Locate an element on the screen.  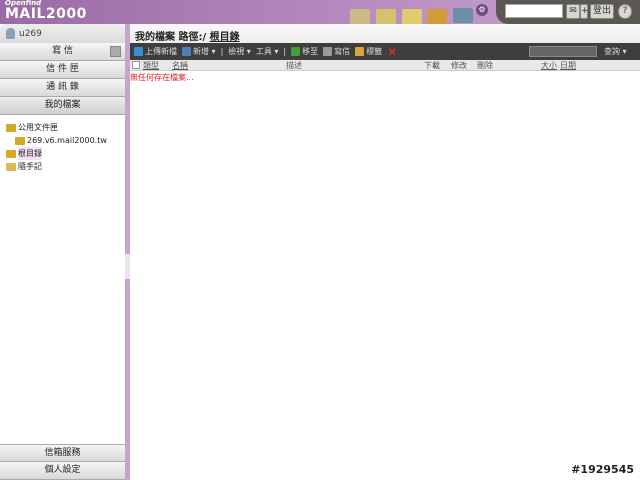
tools-button: 工具 ▾ is located at coordinates (267, 51).